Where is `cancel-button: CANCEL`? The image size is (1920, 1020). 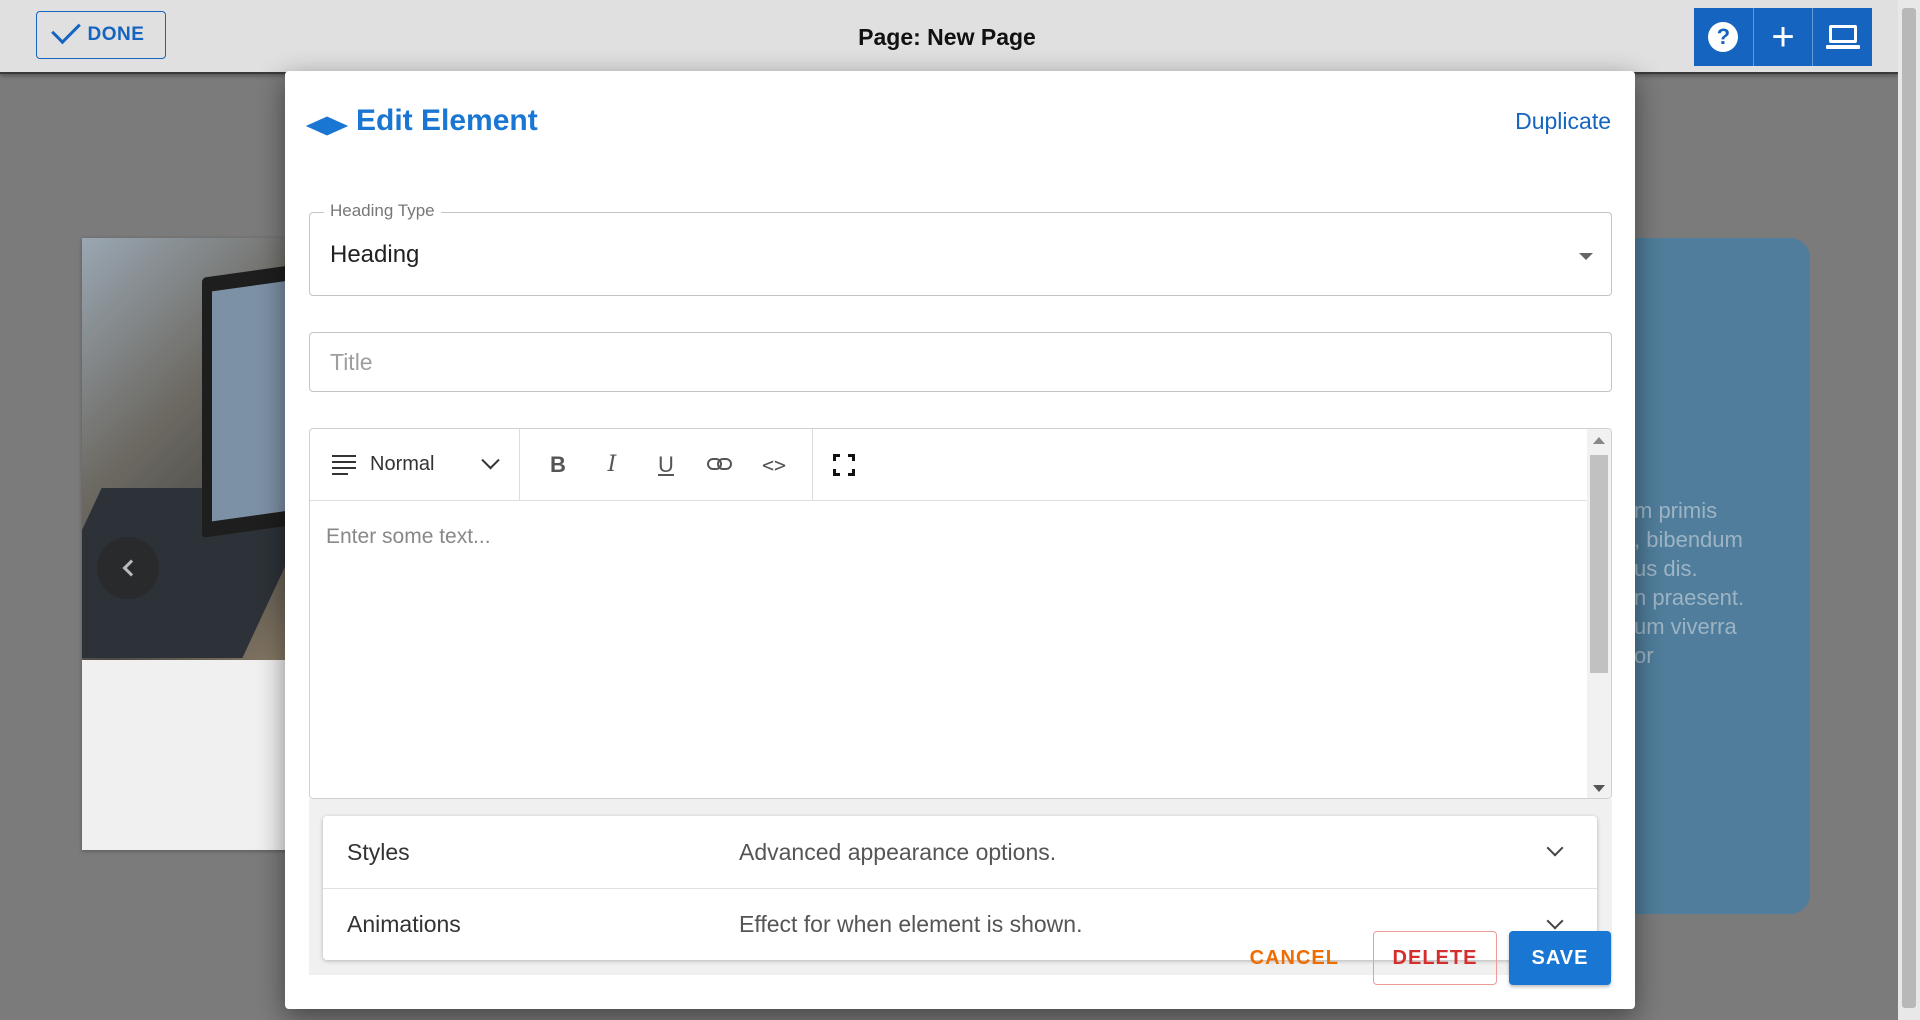 cancel-button: CANCEL is located at coordinates (1294, 958).